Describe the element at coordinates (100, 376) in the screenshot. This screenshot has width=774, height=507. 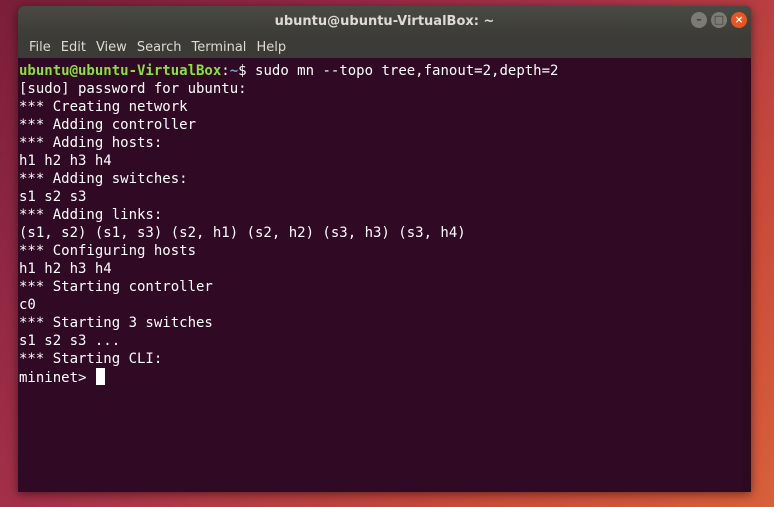
I see `text-cursor` at that location.